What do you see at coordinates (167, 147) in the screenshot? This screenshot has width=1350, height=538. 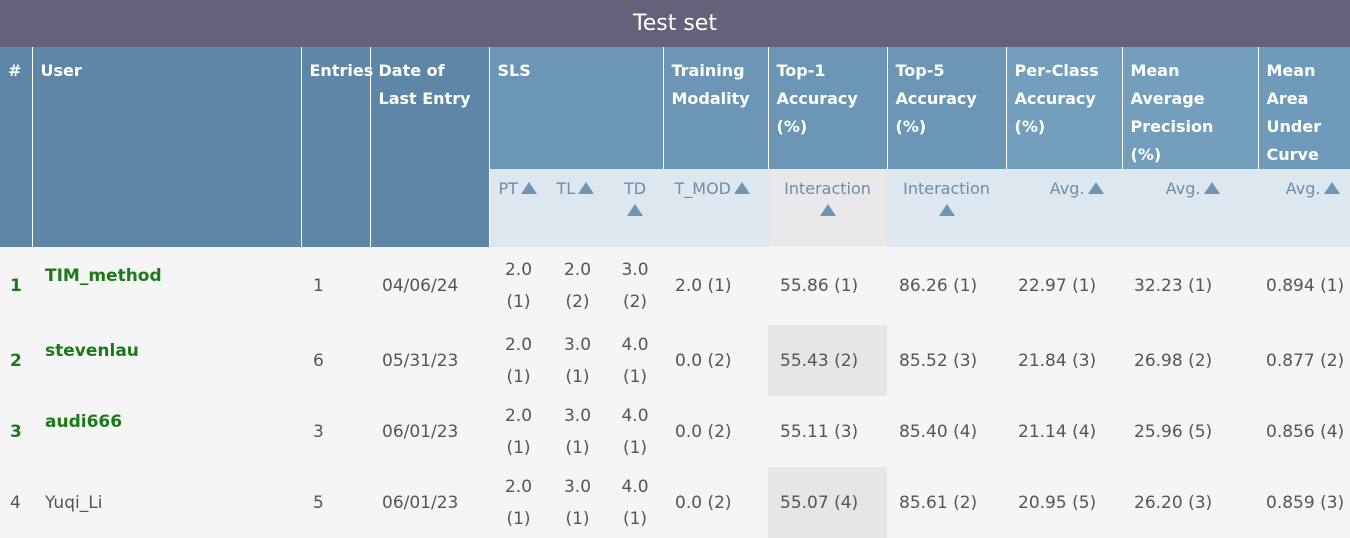 I see `header-user: User` at bounding box center [167, 147].